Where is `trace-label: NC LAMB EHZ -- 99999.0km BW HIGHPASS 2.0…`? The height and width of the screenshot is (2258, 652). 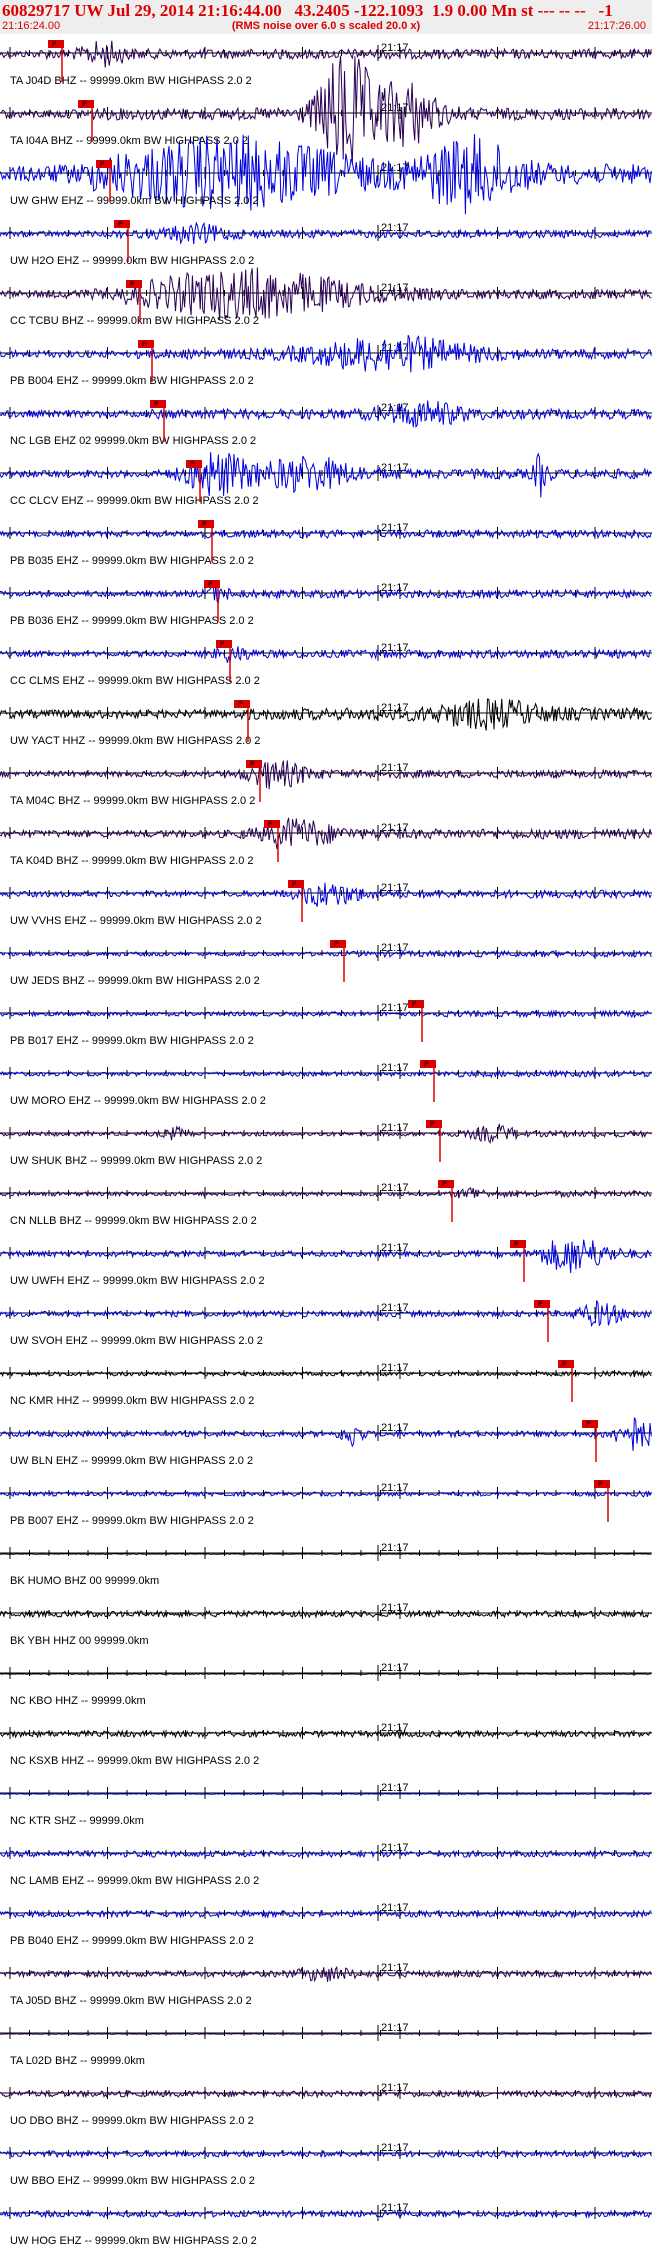 trace-label: NC LAMB EHZ -- 99999.0km BW HIGHPASS 2.0… is located at coordinates (134, 1881).